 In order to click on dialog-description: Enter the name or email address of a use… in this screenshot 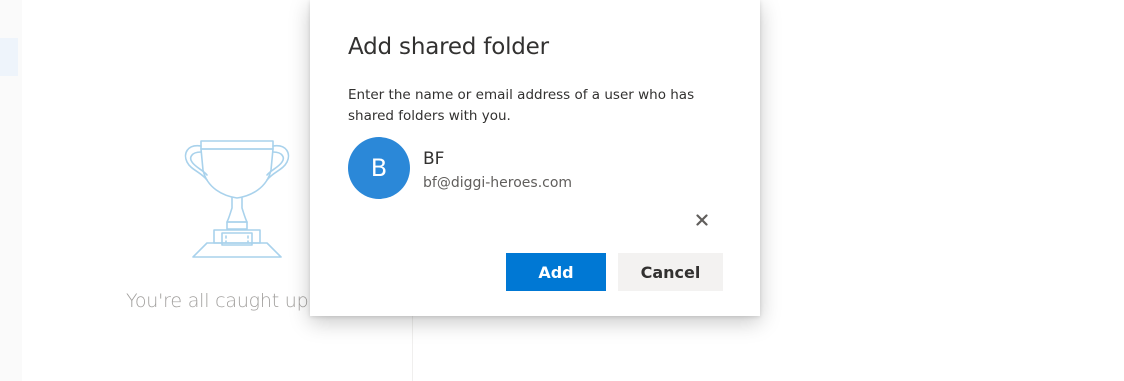, I will do `click(521, 105)`.